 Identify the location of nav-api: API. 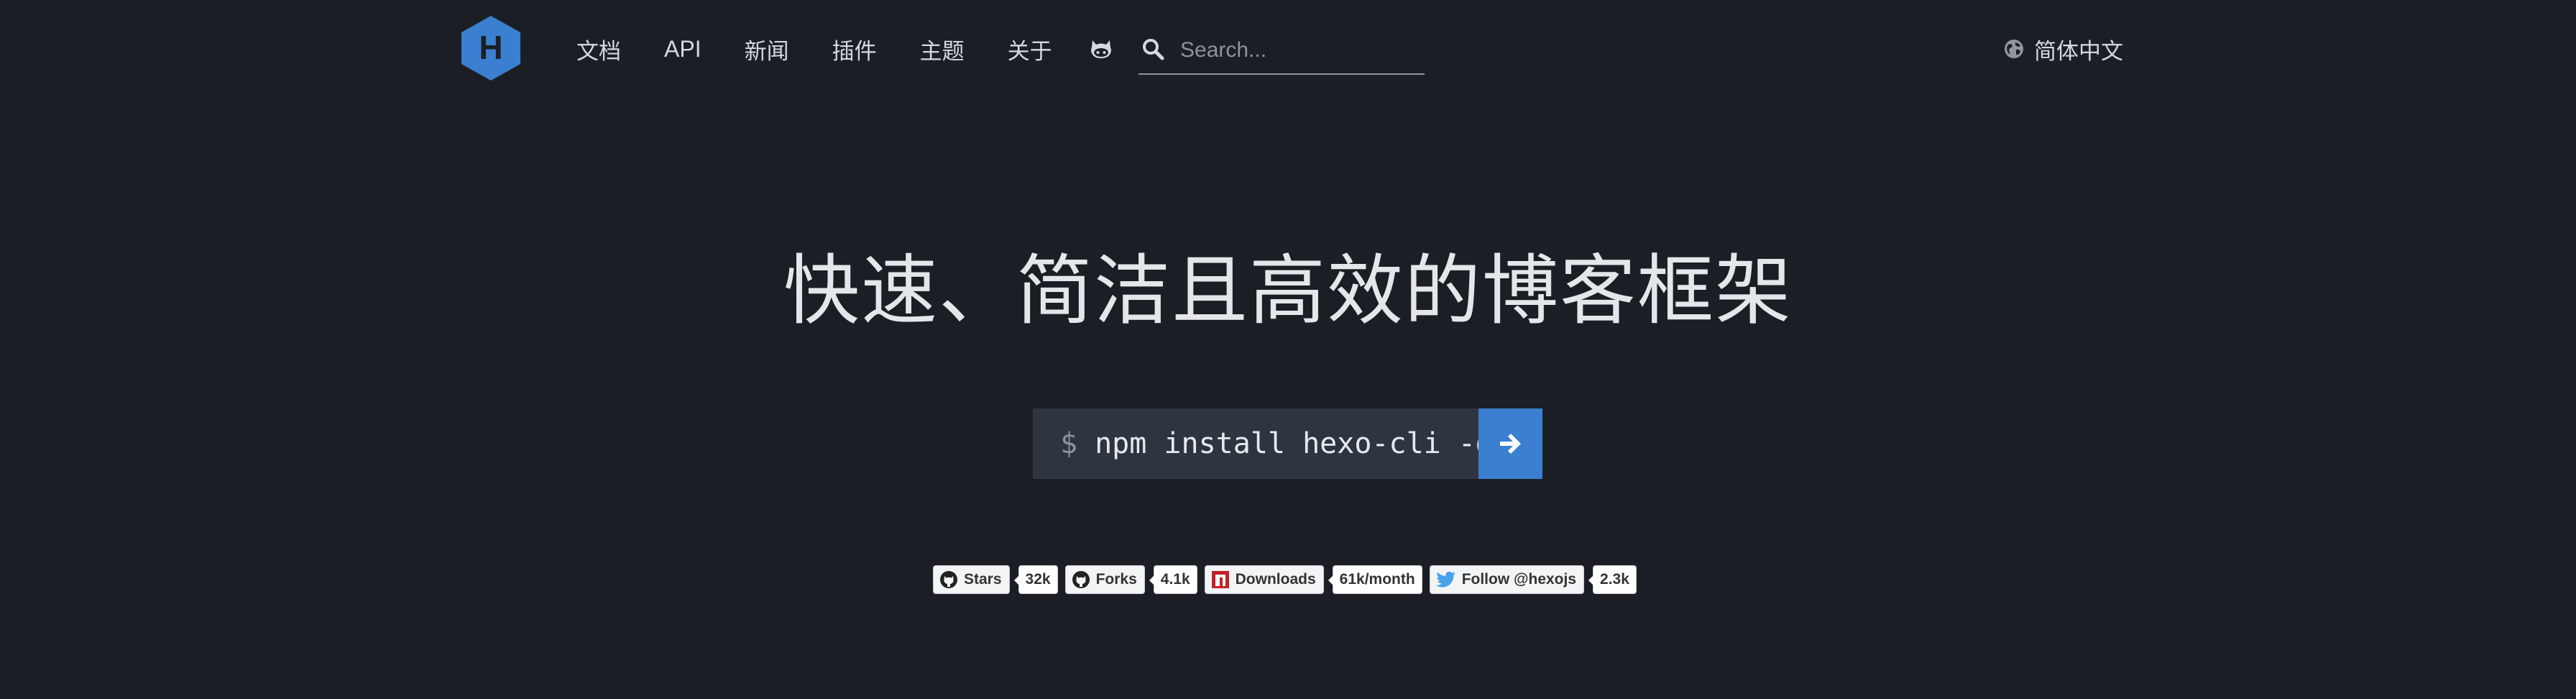
(683, 49).